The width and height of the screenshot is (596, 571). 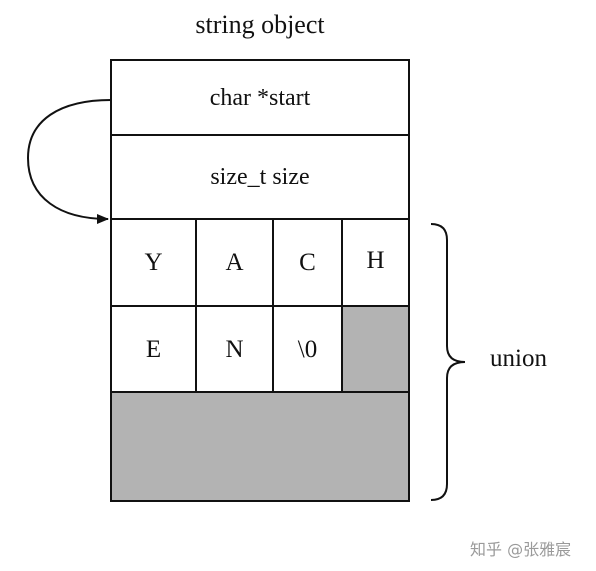 What do you see at coordinates (260, 24) in the screenshot?
I see `diagram-title: string object` at bounding box center [260, 24].